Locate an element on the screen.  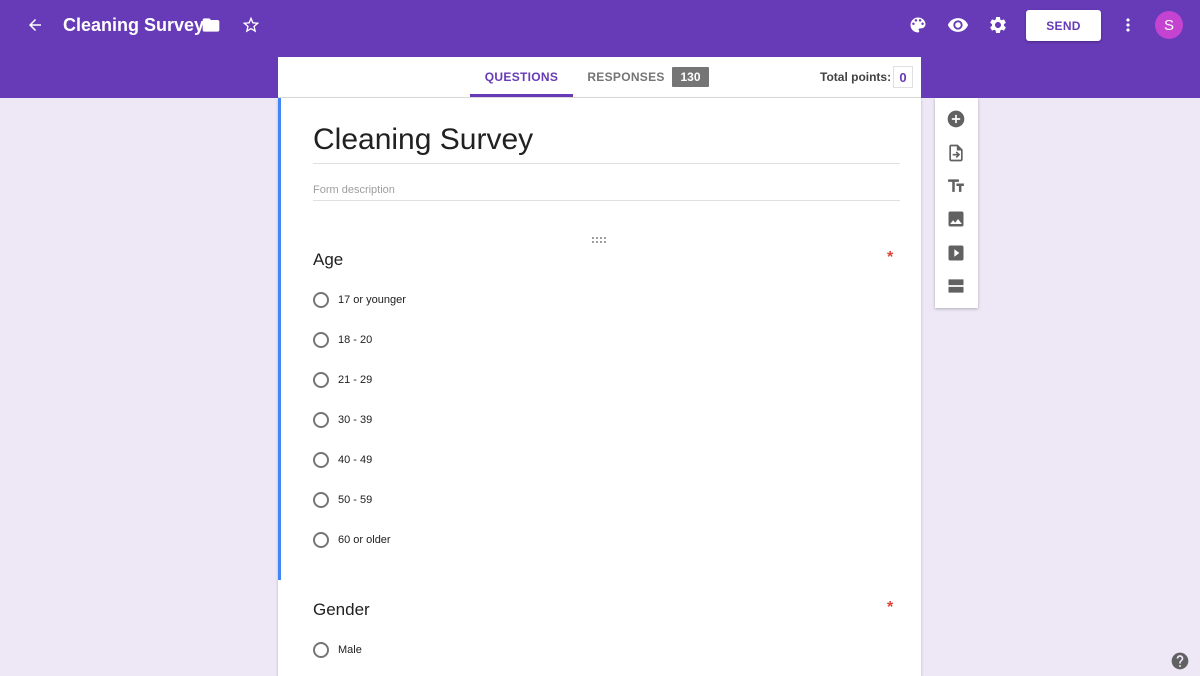
palette-icon is located at coordinates (918, 25).